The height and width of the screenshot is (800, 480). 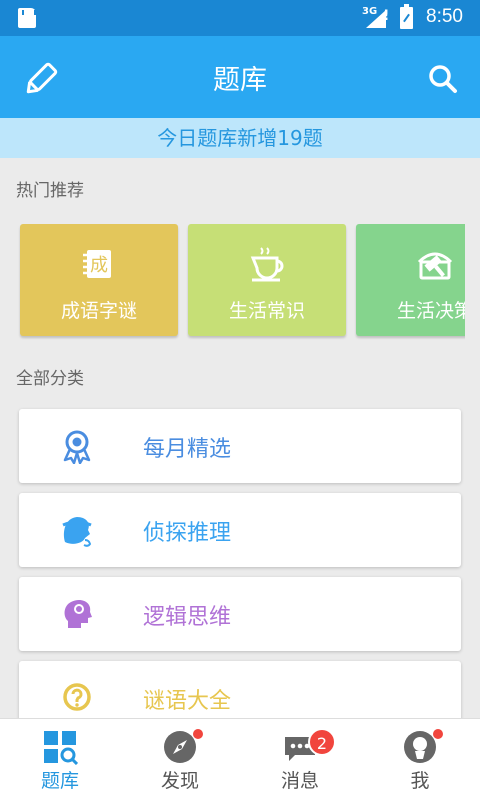 What do you see at coordinates (240, 138) in the screenshot?
I see `daily-update-banner: 今日题库新增19题` at bounding box center [240, 138].